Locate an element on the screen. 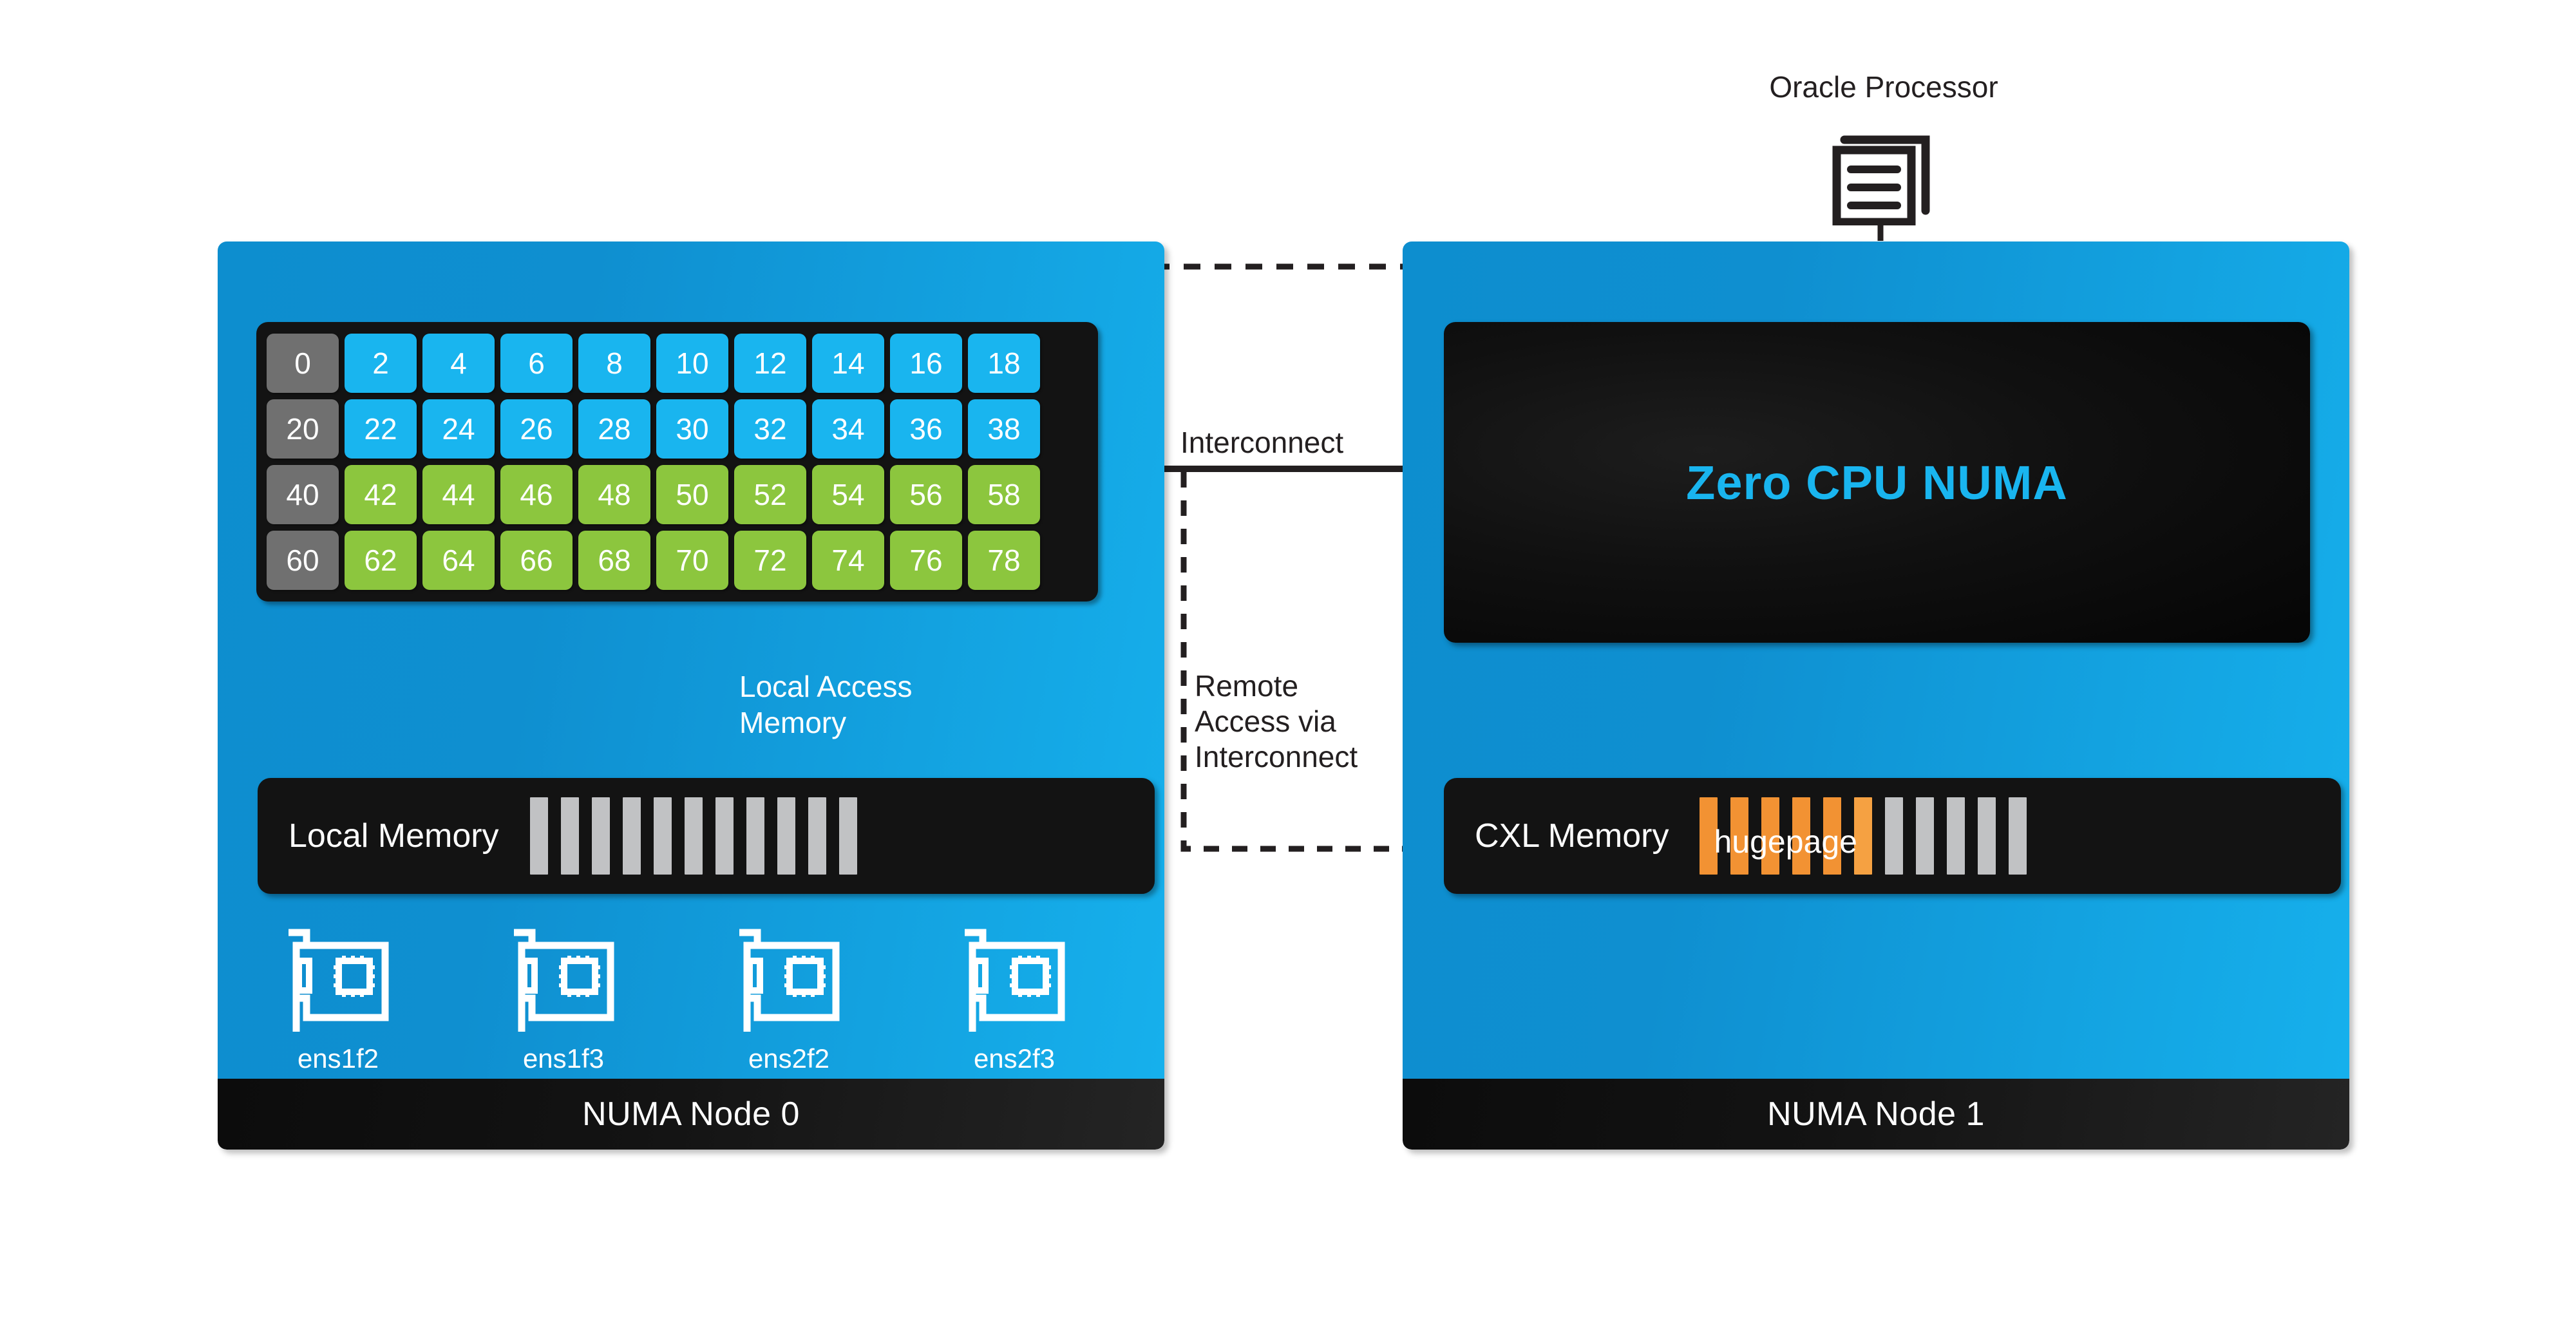  core-cell: 50 is located at coordinates (692, 494).